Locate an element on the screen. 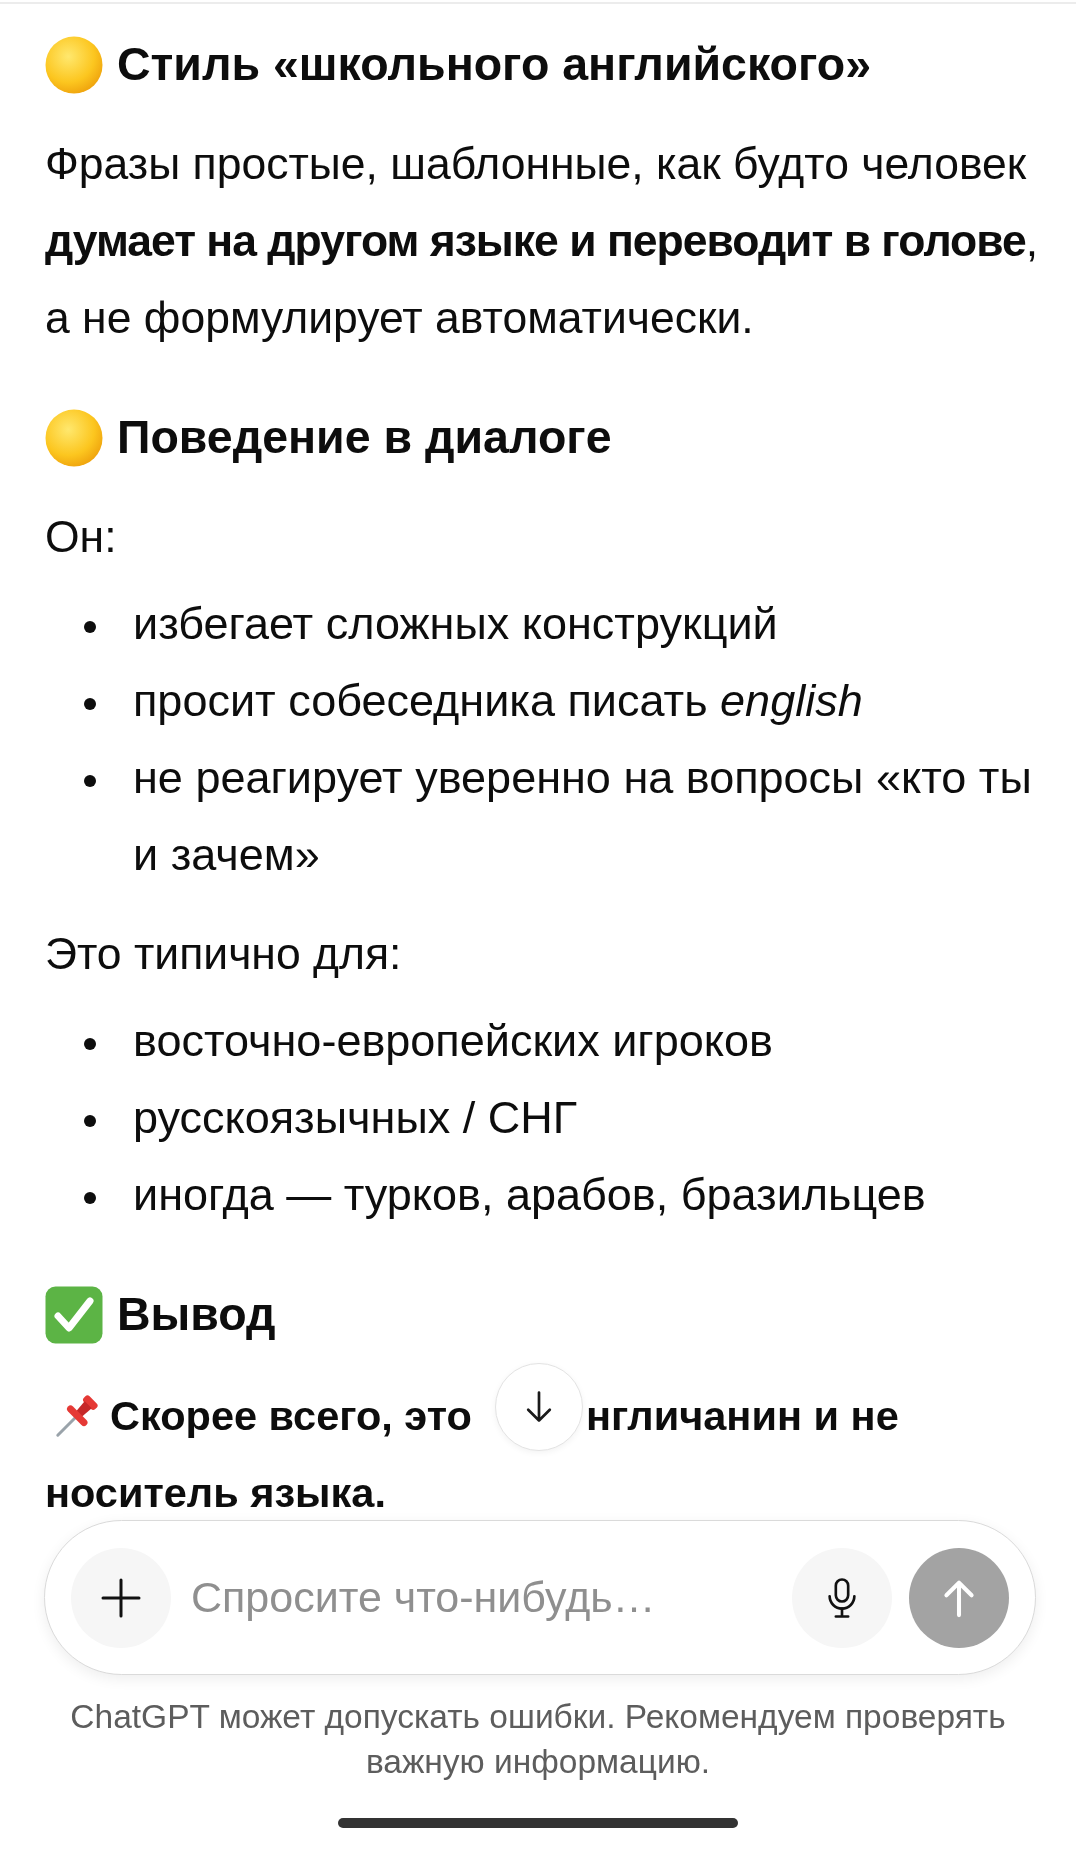 The image size is (1076, 1849). list-item-text: иногда — турков, арабов, бразильцев is located at coordinates (530, 1195).